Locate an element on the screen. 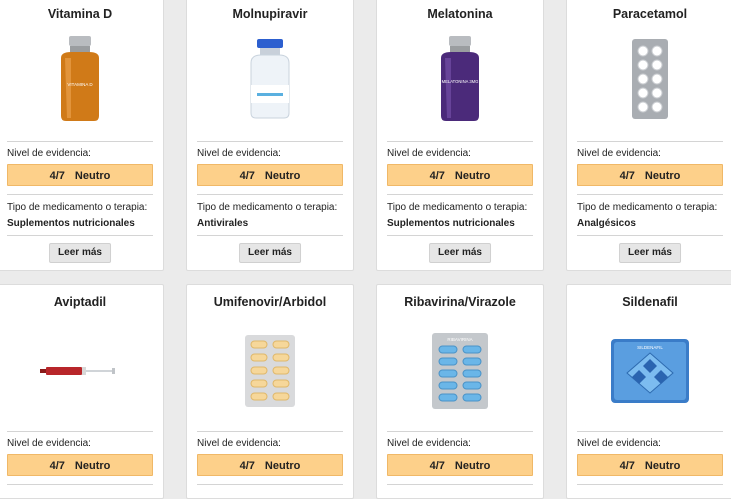 The image size is (731, 499). purple-vial-icon: MELATONINA 3MG is located at coordinates (460, 79).